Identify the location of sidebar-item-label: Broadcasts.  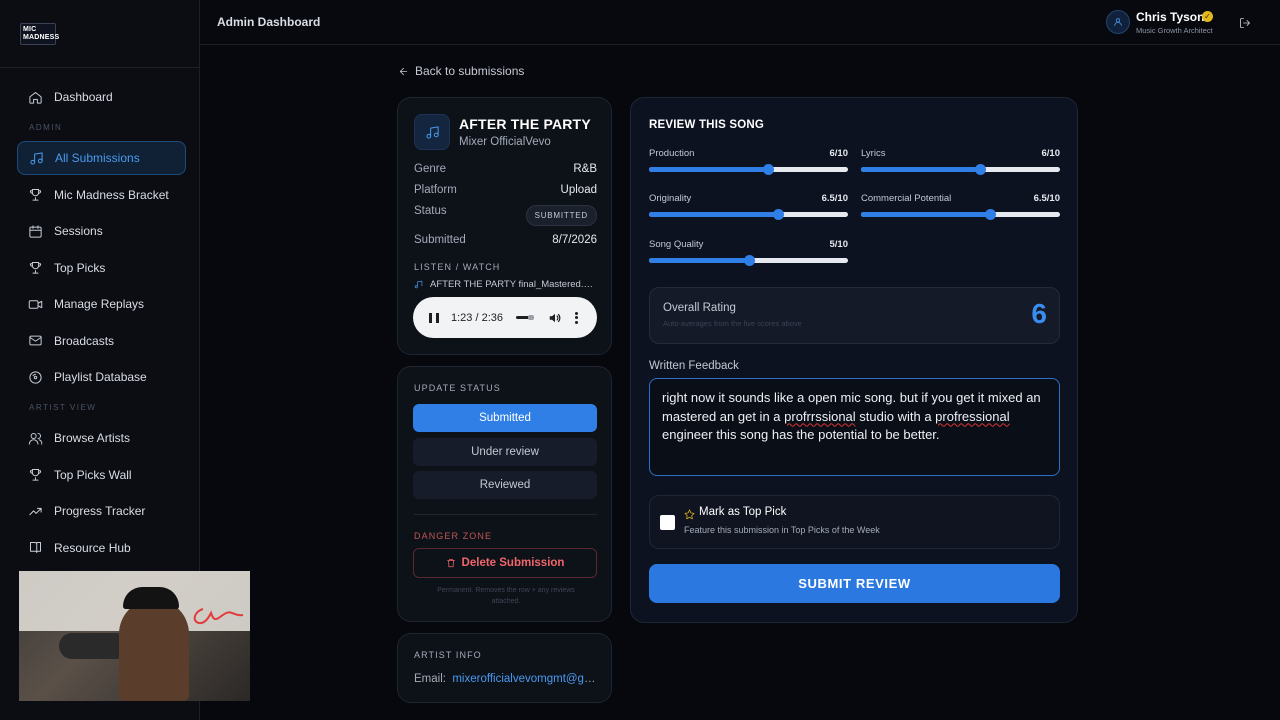
(84, 340).